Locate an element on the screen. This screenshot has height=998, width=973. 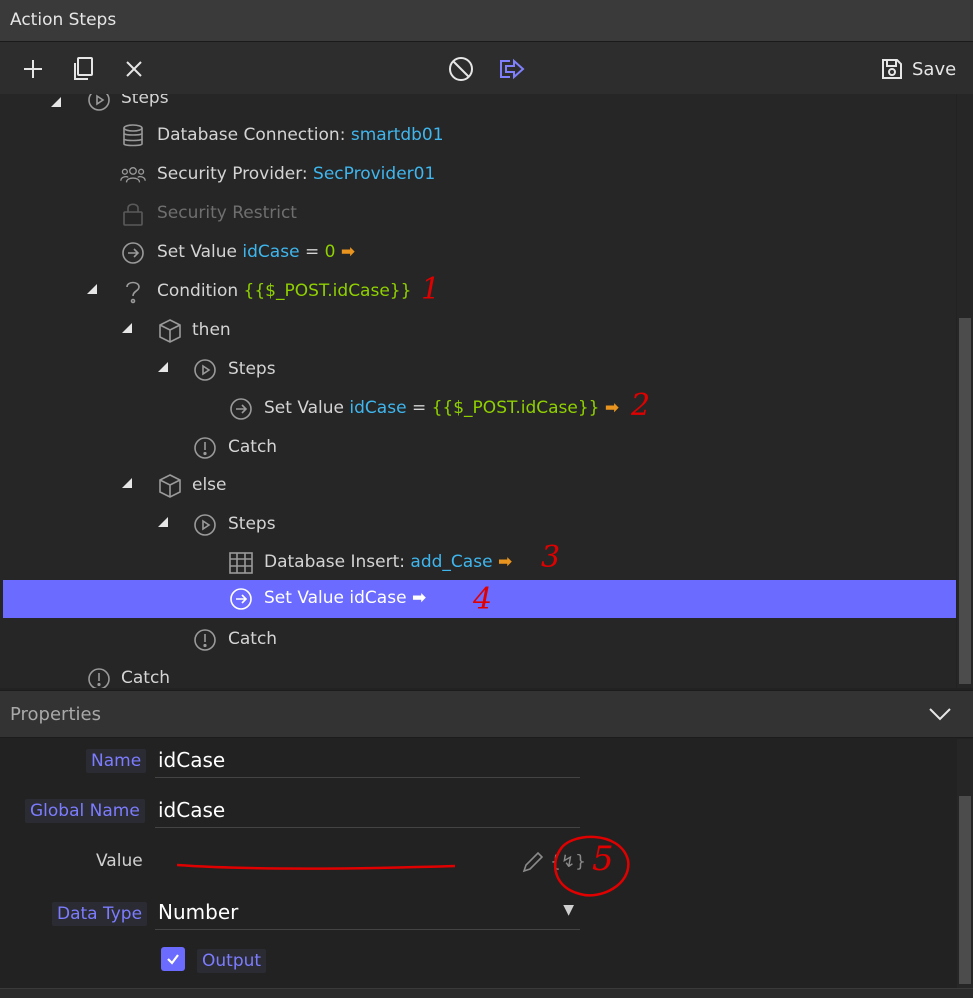
tree-row-catch: Catch is located at coordinates (479, 674).